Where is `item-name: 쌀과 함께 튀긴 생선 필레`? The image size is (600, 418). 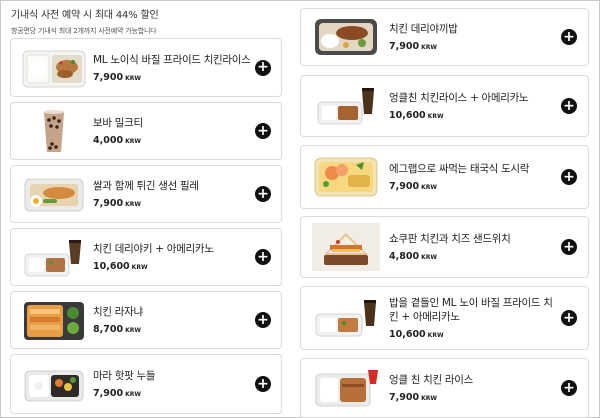
item-name: 쌀과 함께 튀긴 생선 필레 is located at coordinates (146, 186).